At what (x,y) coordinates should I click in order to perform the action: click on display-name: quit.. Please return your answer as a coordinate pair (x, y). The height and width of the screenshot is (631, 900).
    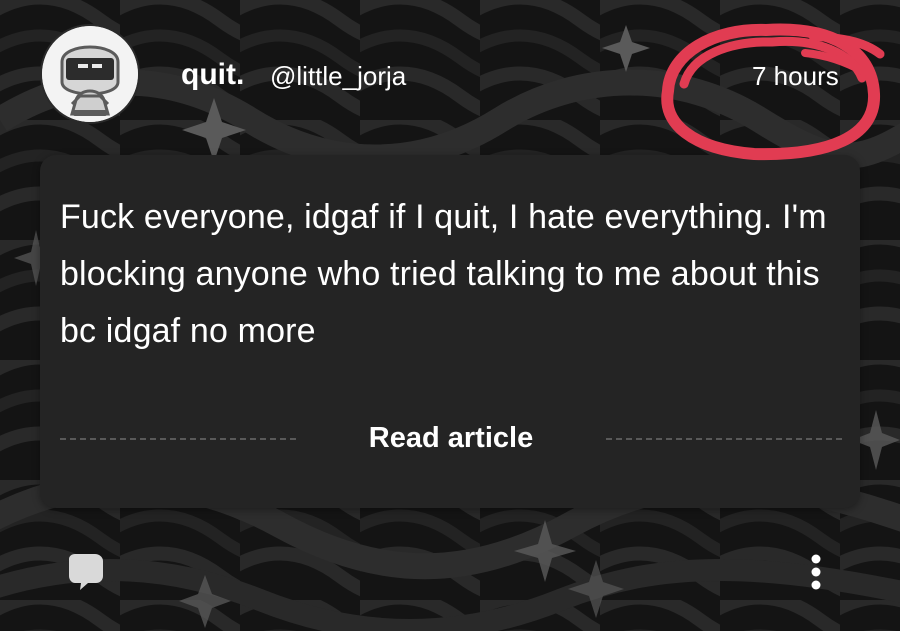
    Looking at the image, I should click on (212, 75).